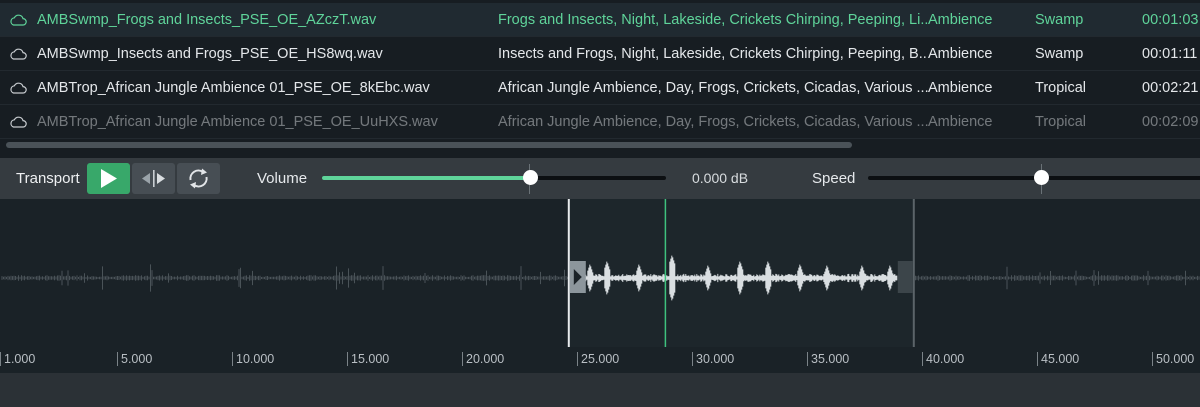 This screenshot has height=407, width=1200. I want to click on speed-label: Speed, so click(834, 178).